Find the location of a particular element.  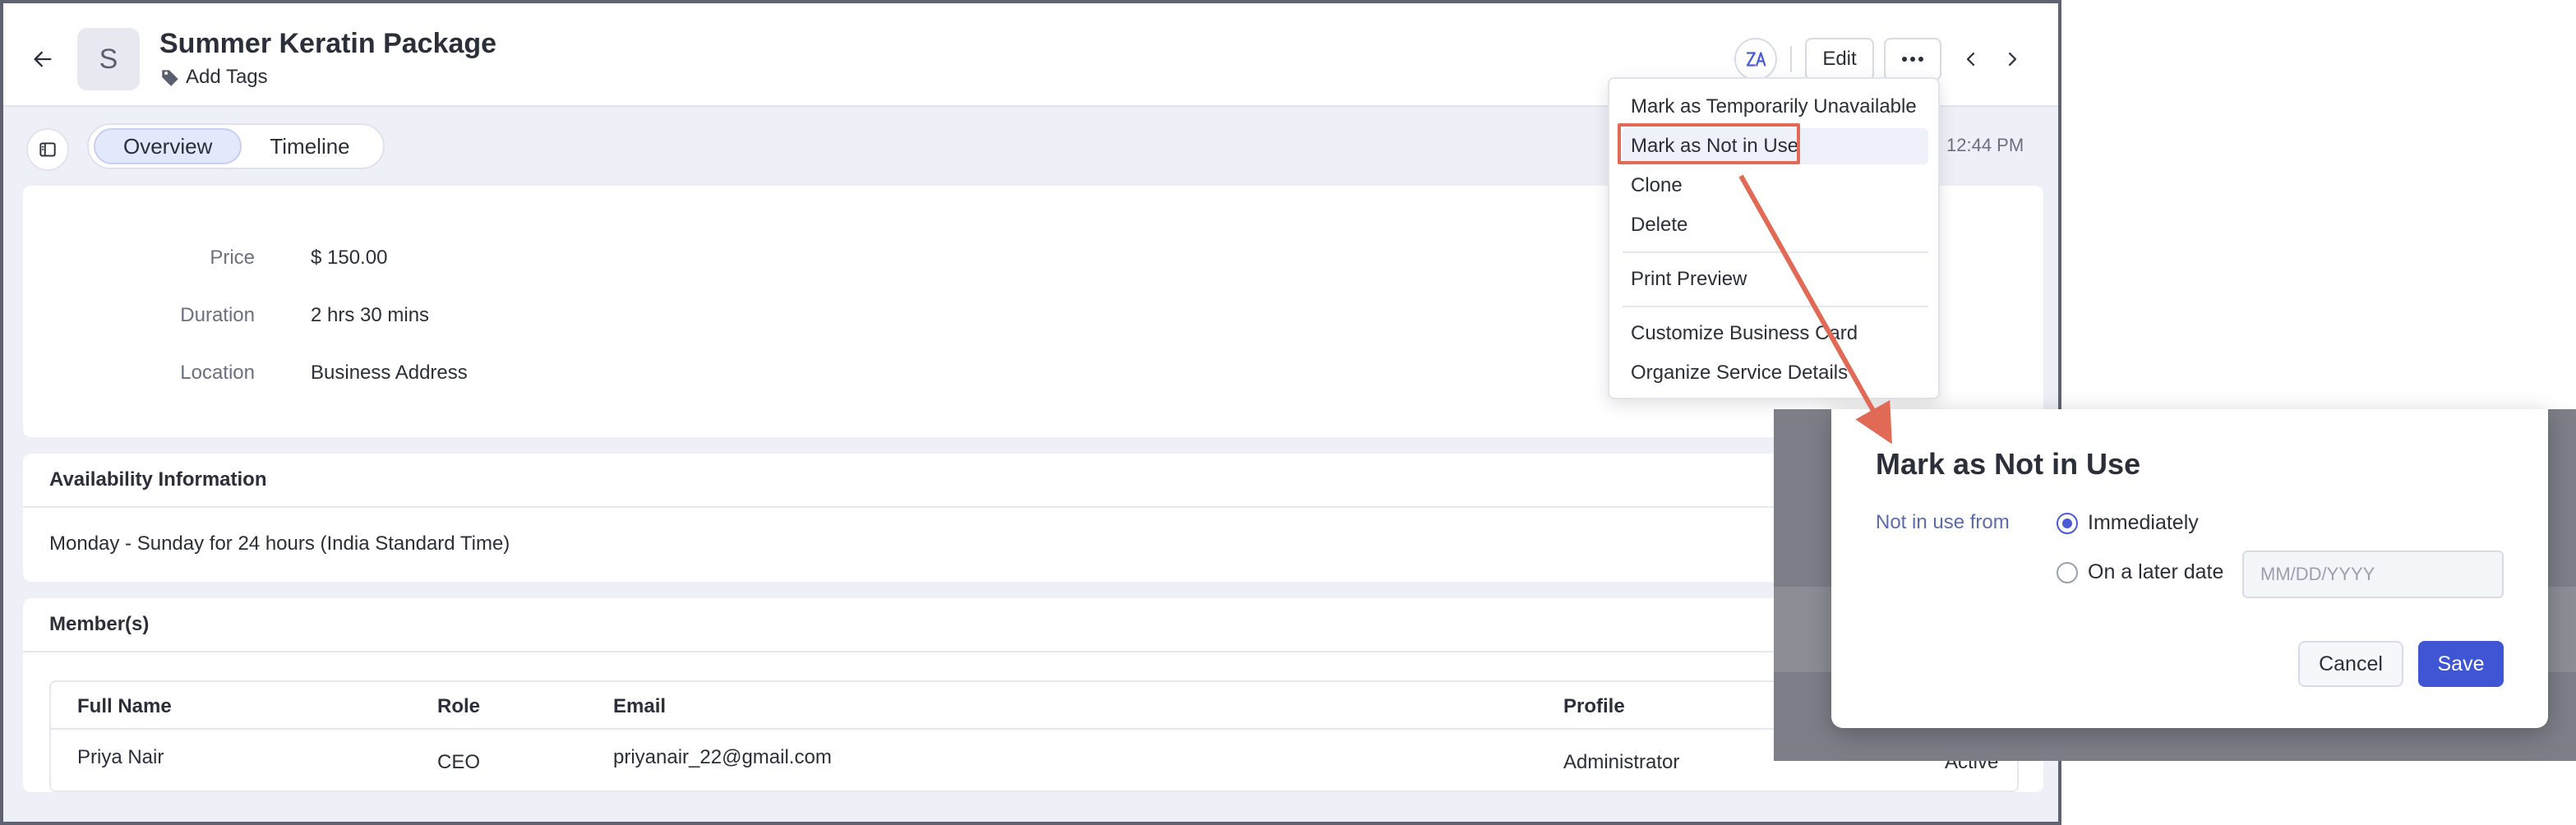

menu-item-delete: Delete is located at coordinates (1776, 225).